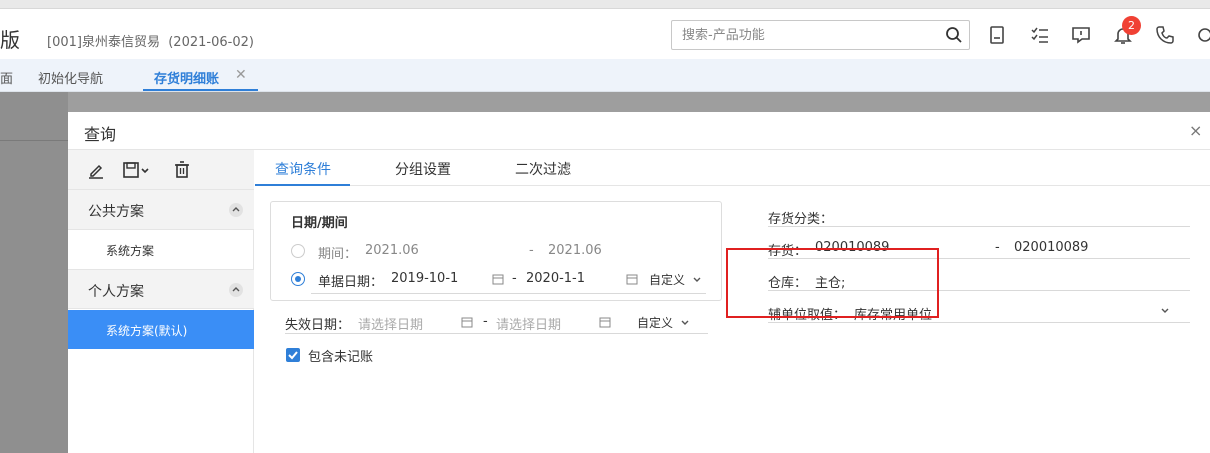  What do you see at coordinates (1165, 35) in the screenshot?
I see `phone-icon` at bounding box center [1165, 35].